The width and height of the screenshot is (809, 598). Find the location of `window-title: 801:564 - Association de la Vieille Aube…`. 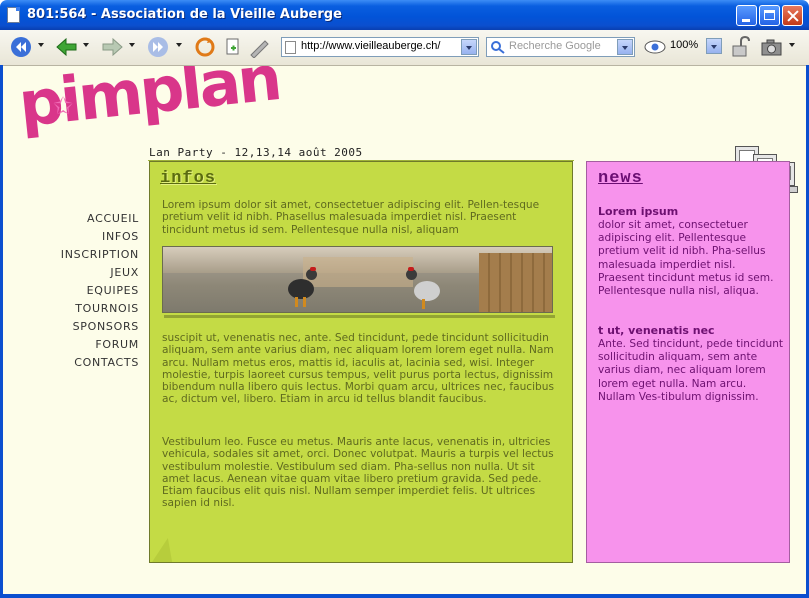

window-title: 801:564 - Association de la Vieille Aube… is located at coordinates (184, 14).